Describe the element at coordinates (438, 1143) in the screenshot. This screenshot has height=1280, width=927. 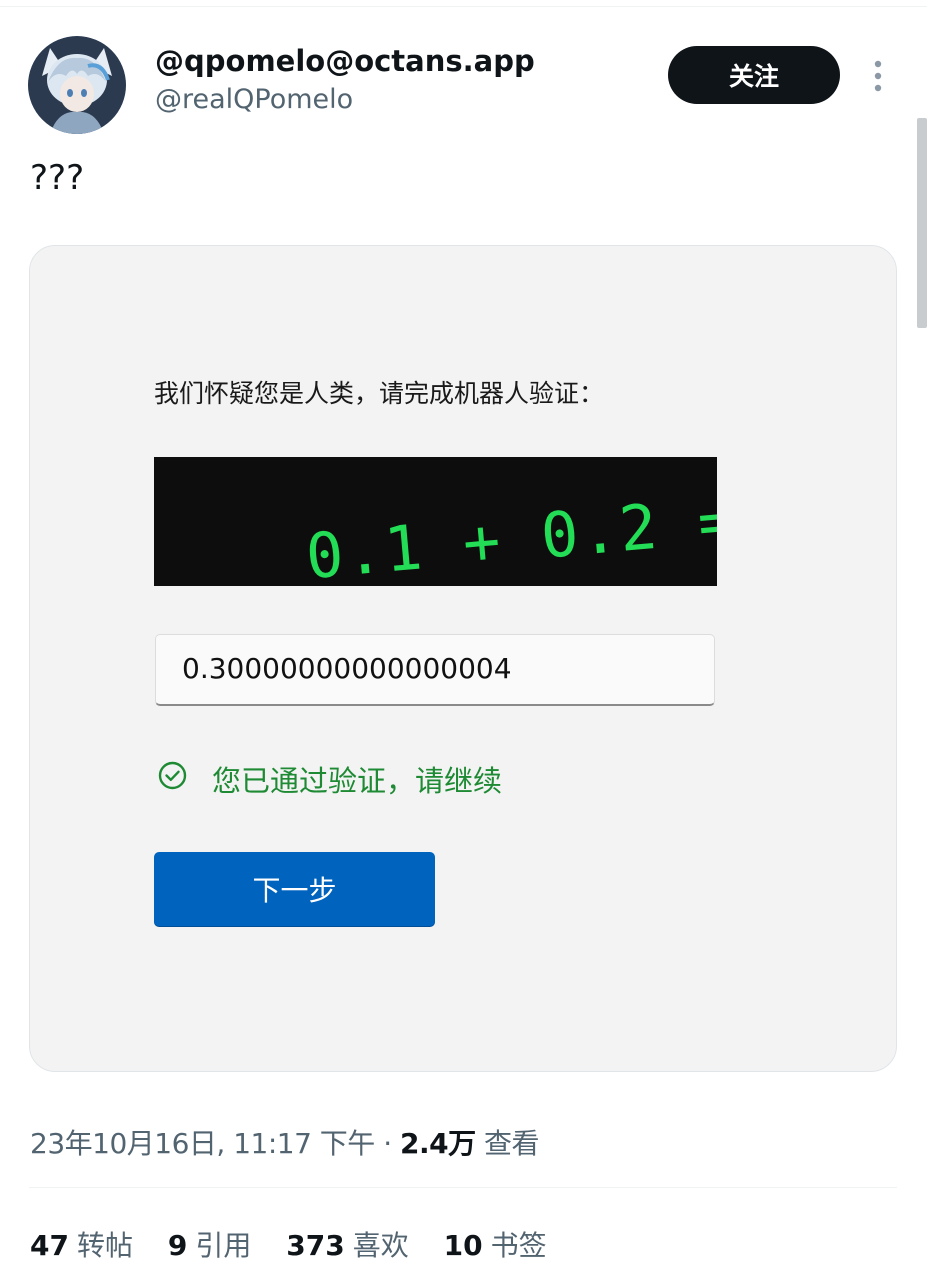
I see `views-count: 2.4万` at that location.